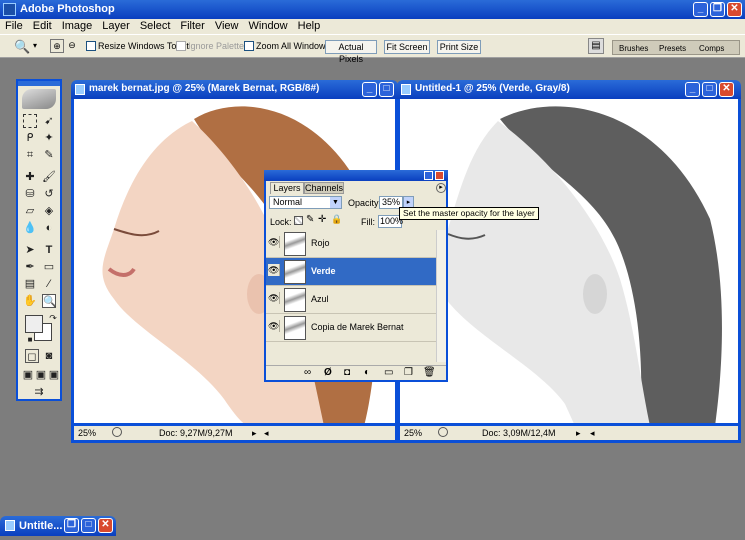  Describe the element at coordinates (322, 219) in the screenshot. I see `lock-position-icon: ✛` at that location.